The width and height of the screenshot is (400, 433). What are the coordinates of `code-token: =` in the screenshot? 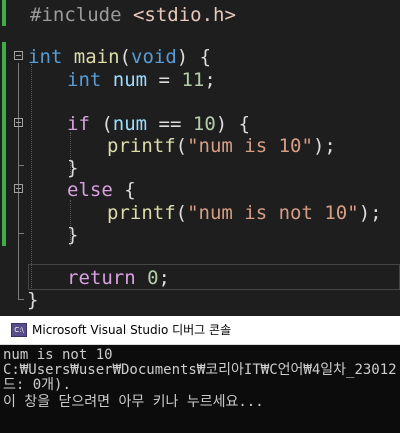 It's located at (164, 80).